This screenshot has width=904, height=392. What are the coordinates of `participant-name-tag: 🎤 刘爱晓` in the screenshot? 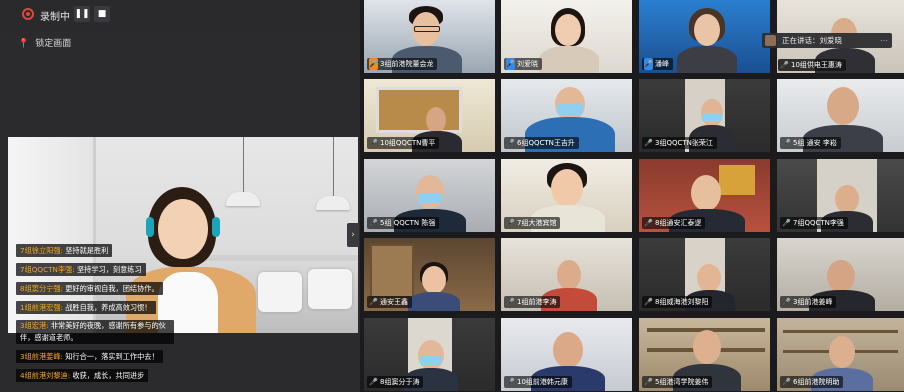 It's located at (523, 64).